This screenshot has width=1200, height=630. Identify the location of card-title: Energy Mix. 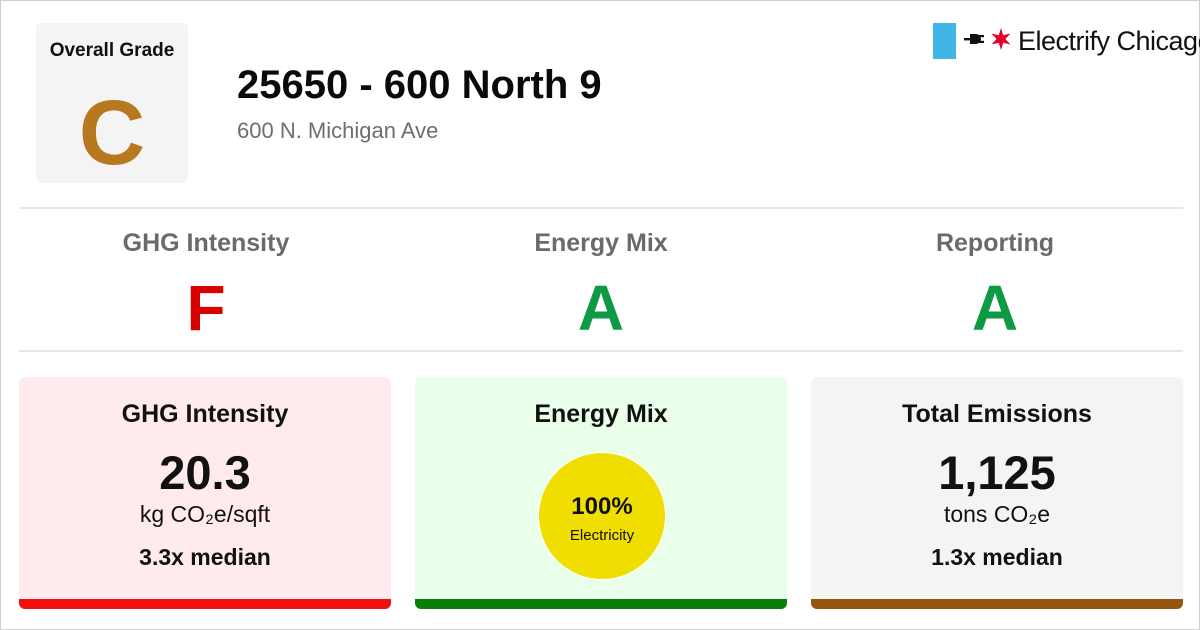
(601, 414).